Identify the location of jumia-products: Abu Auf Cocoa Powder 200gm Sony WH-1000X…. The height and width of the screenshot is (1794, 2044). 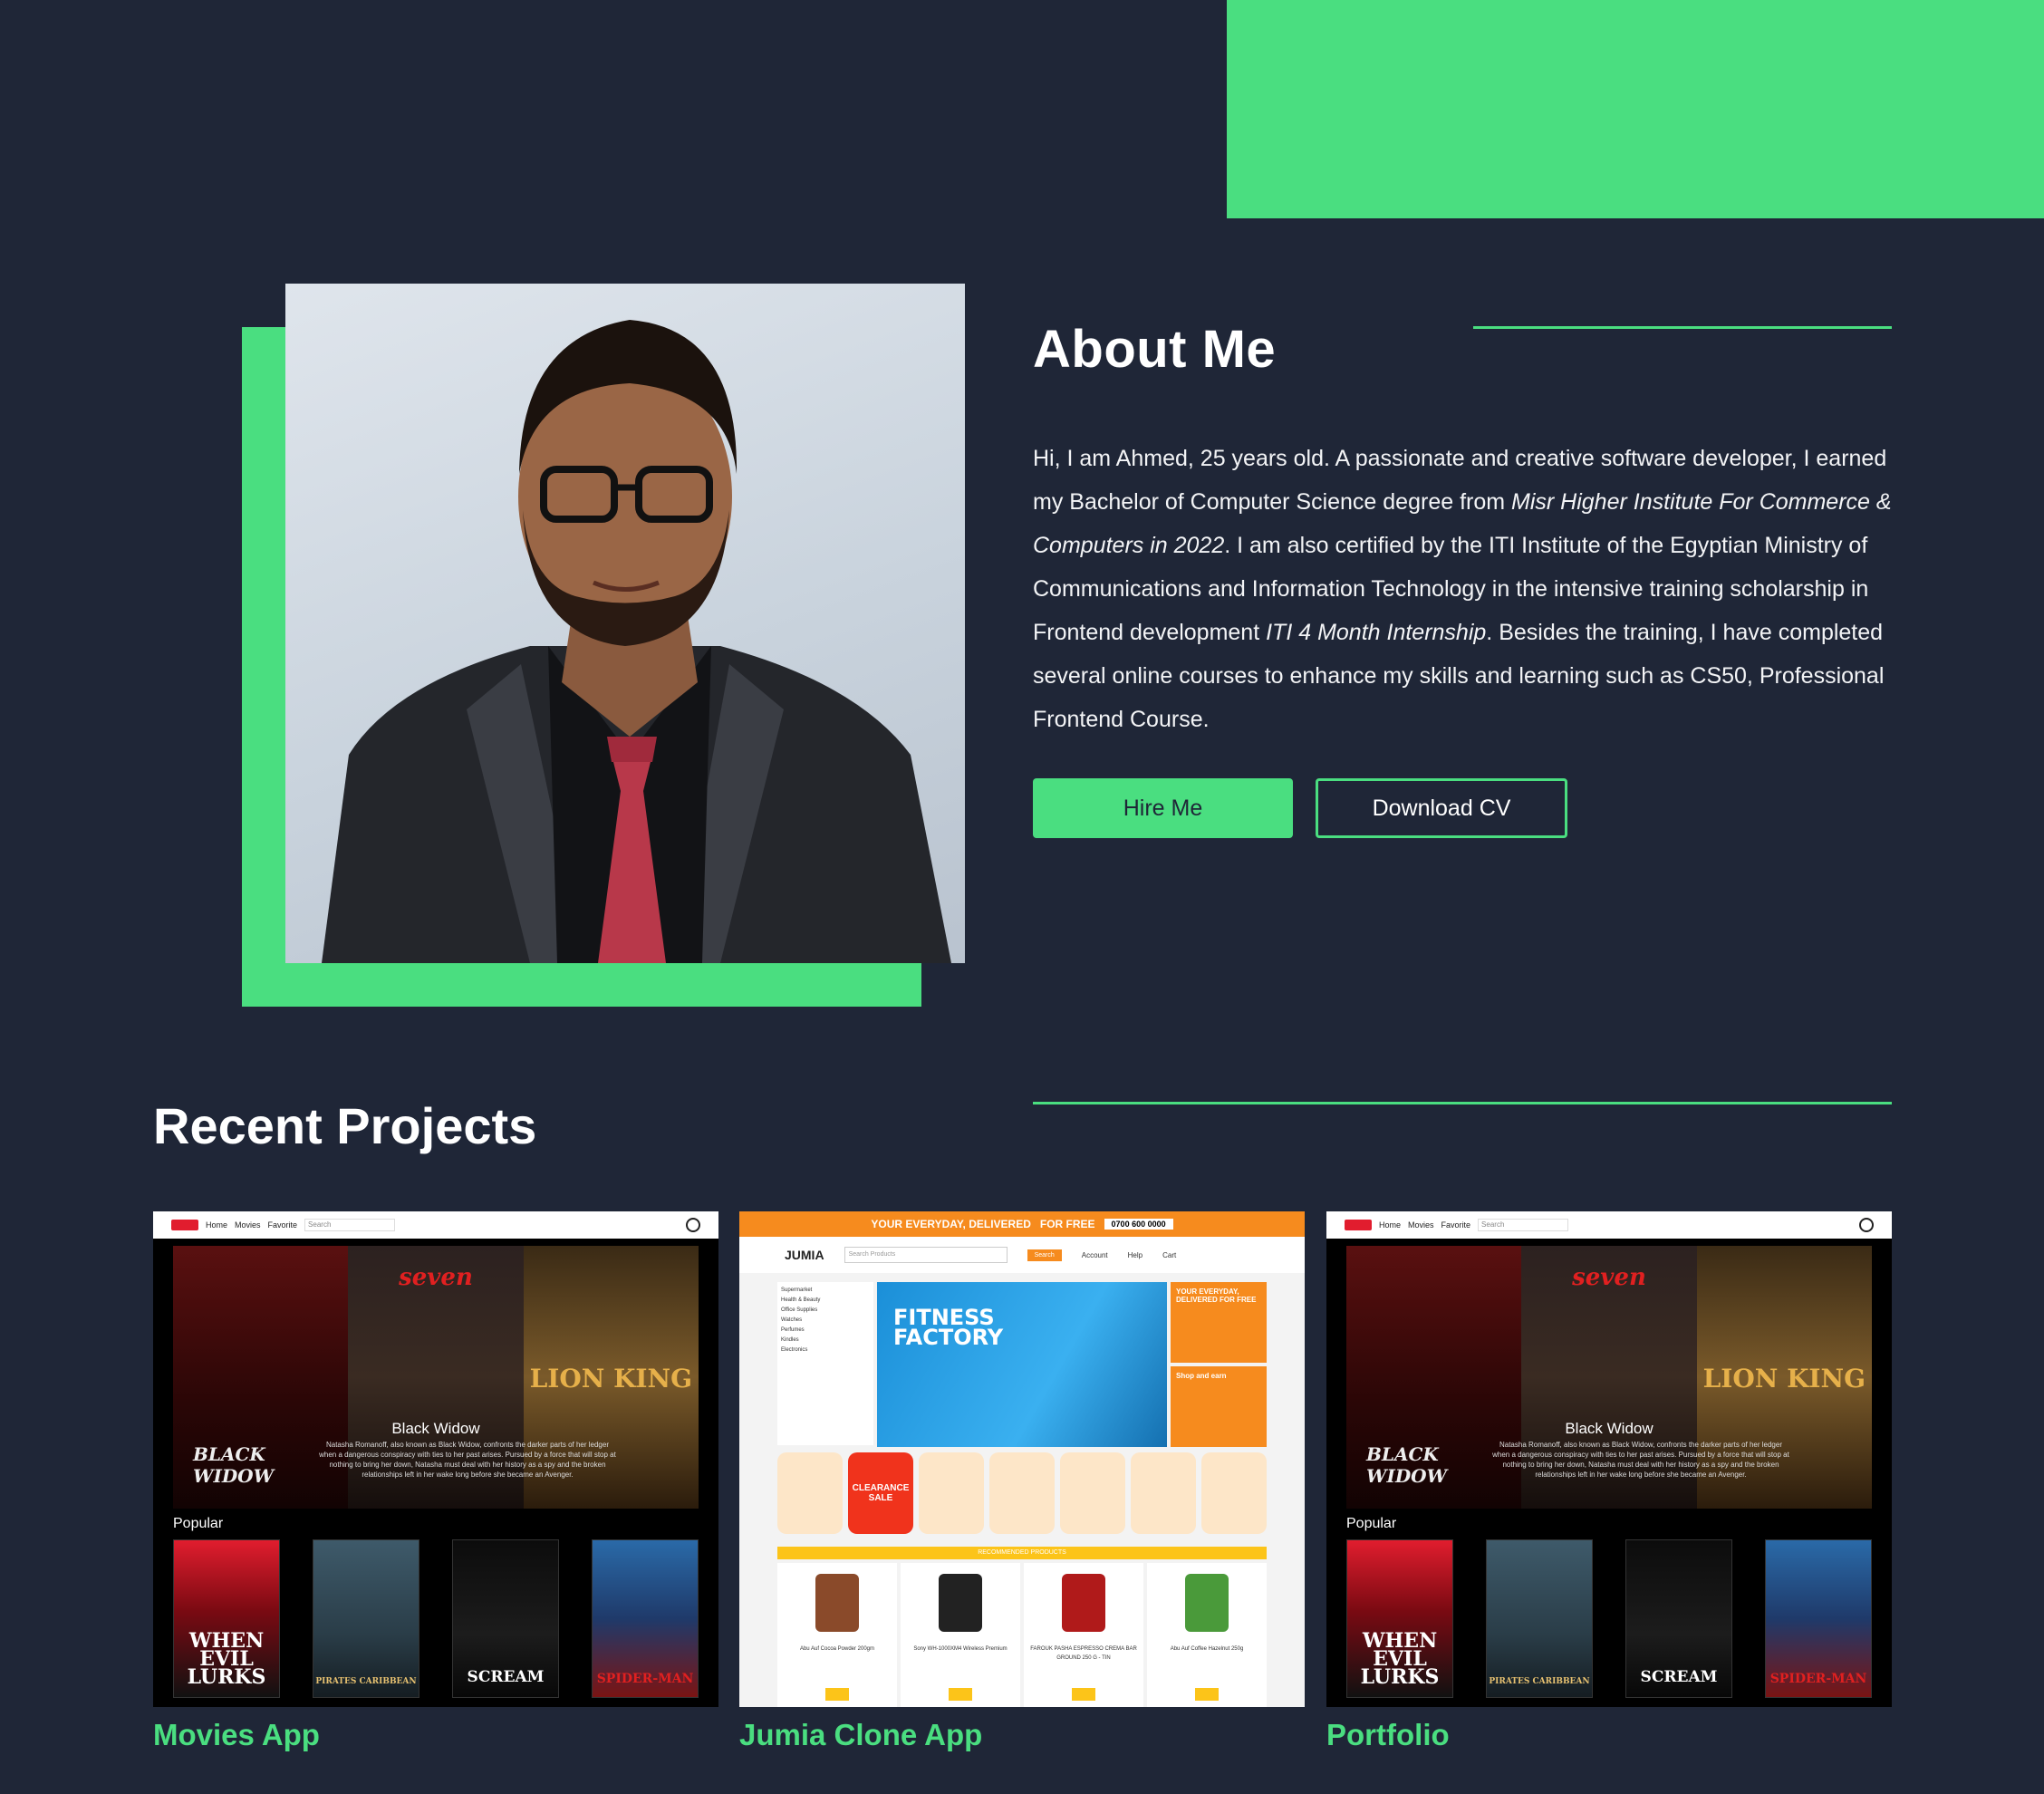
(1022, 1635).